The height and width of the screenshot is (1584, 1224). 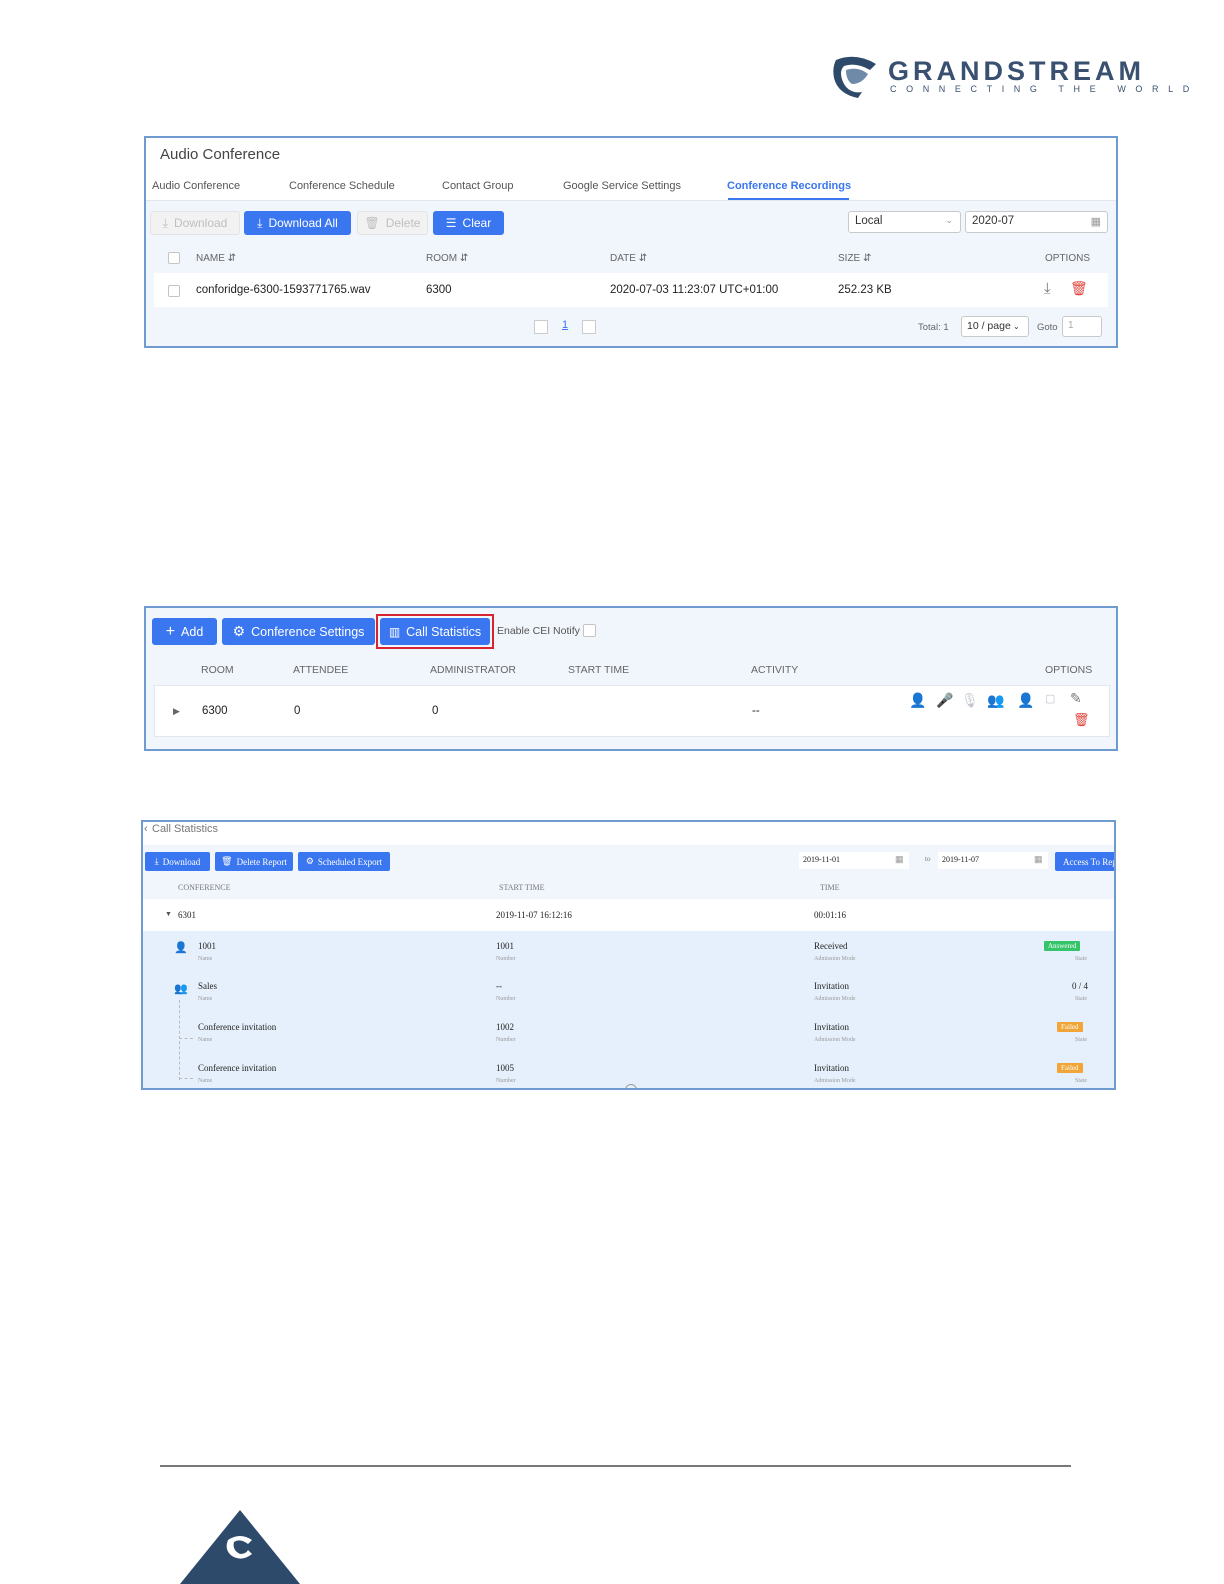 I want to click on call-statistics-button: ▥ Call Statistics, so click(x=435, y=631).